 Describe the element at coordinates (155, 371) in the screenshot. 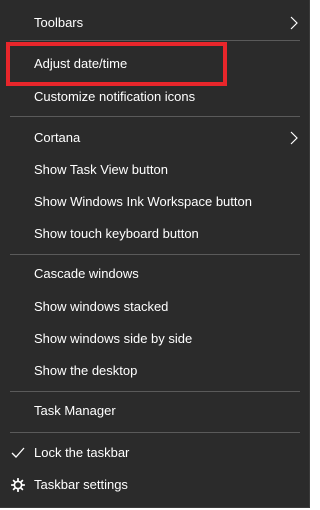

I see `menu-item-show-the-desktop: Show the desktop` at that location.